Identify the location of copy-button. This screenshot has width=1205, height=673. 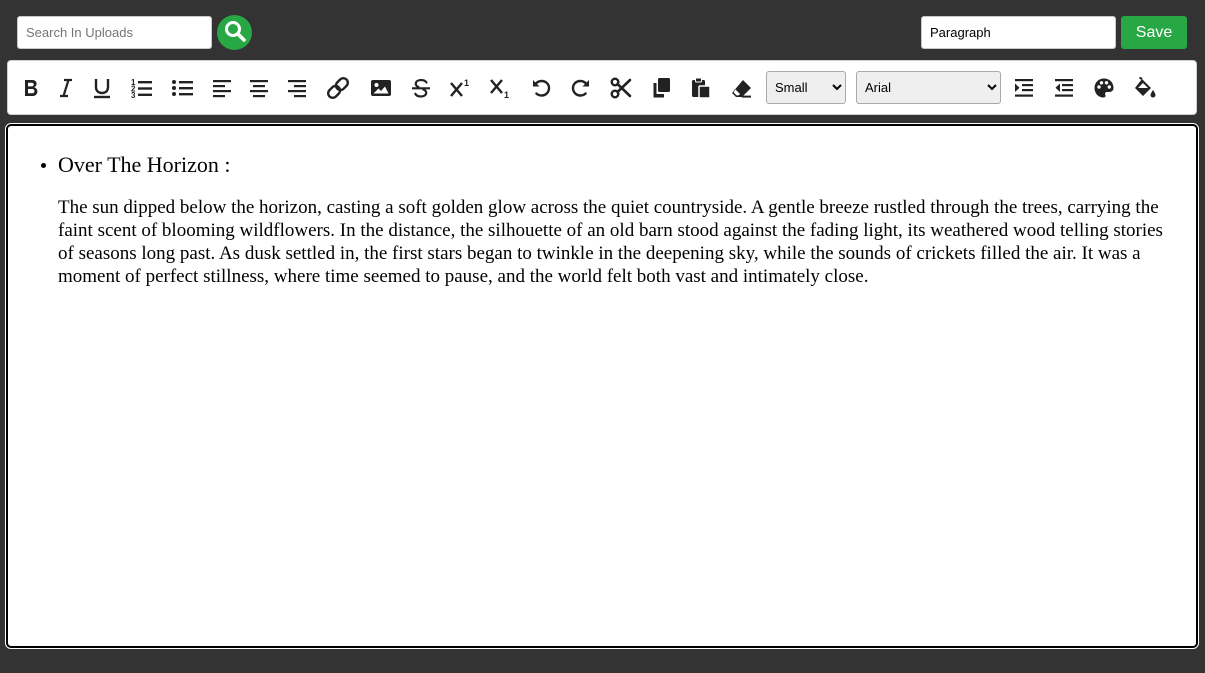
(661, 88).